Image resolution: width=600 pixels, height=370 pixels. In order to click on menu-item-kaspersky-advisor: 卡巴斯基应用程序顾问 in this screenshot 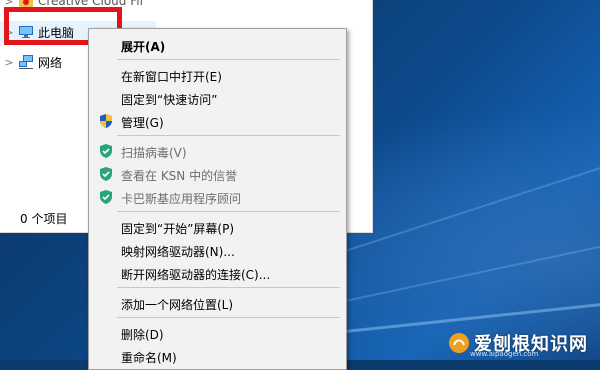, I will do `click(217, 197)`.